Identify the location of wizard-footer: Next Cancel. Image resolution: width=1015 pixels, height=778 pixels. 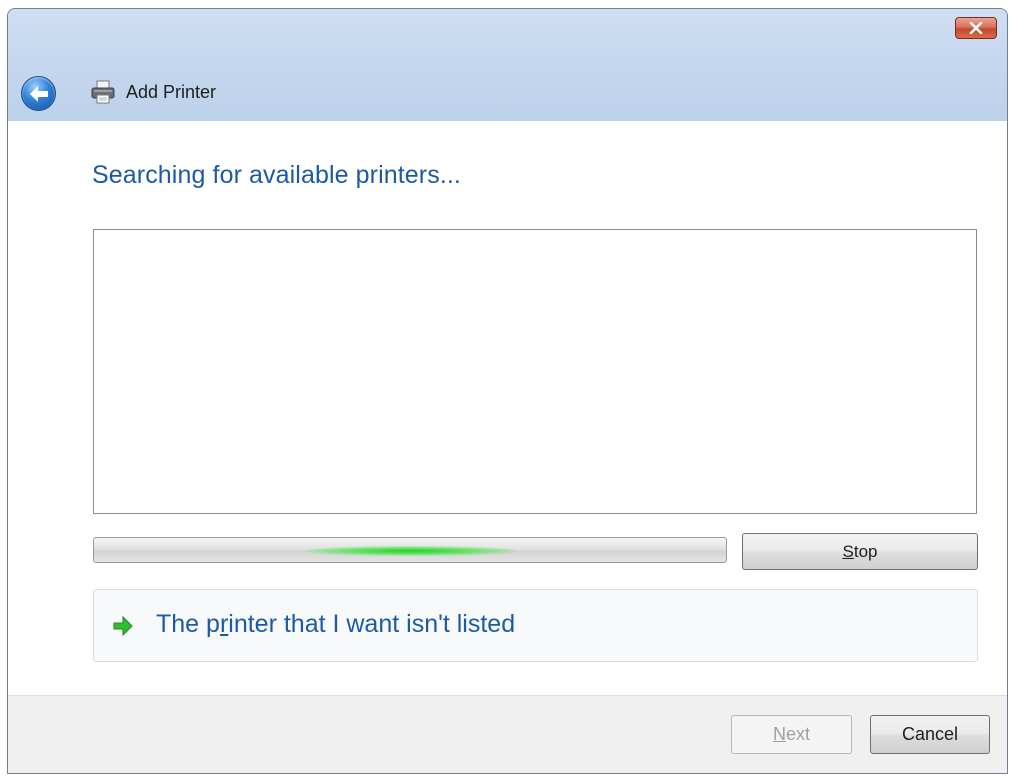
(507, 734).